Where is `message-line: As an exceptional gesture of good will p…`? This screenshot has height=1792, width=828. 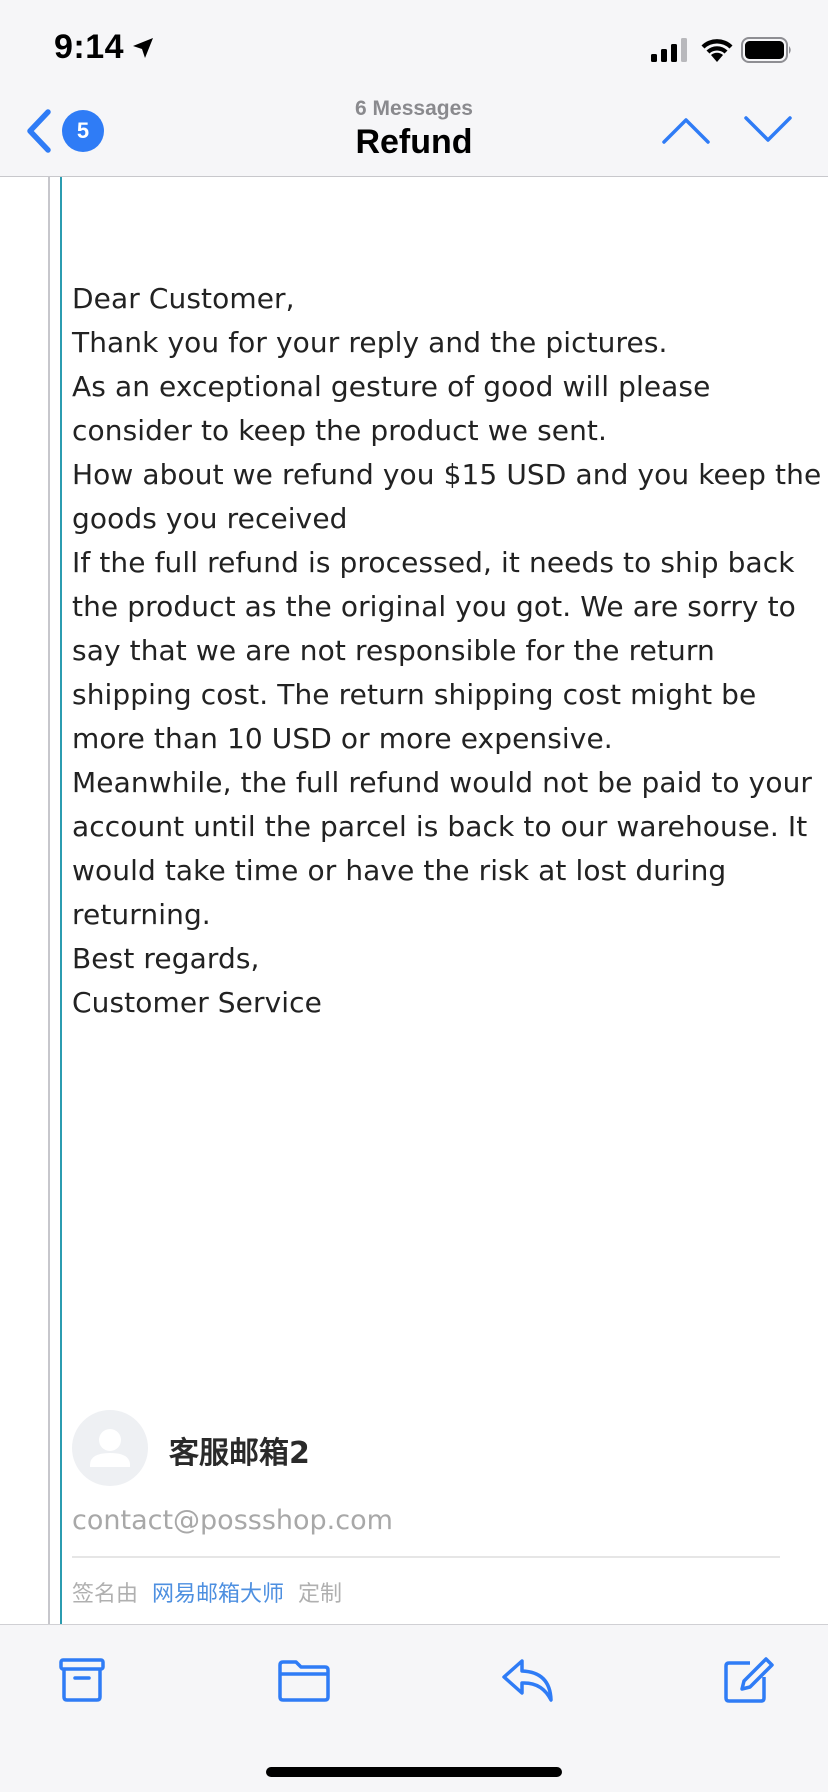 message-line: As an exceptional gesture of good will p… is located at coordinates (391, 386).